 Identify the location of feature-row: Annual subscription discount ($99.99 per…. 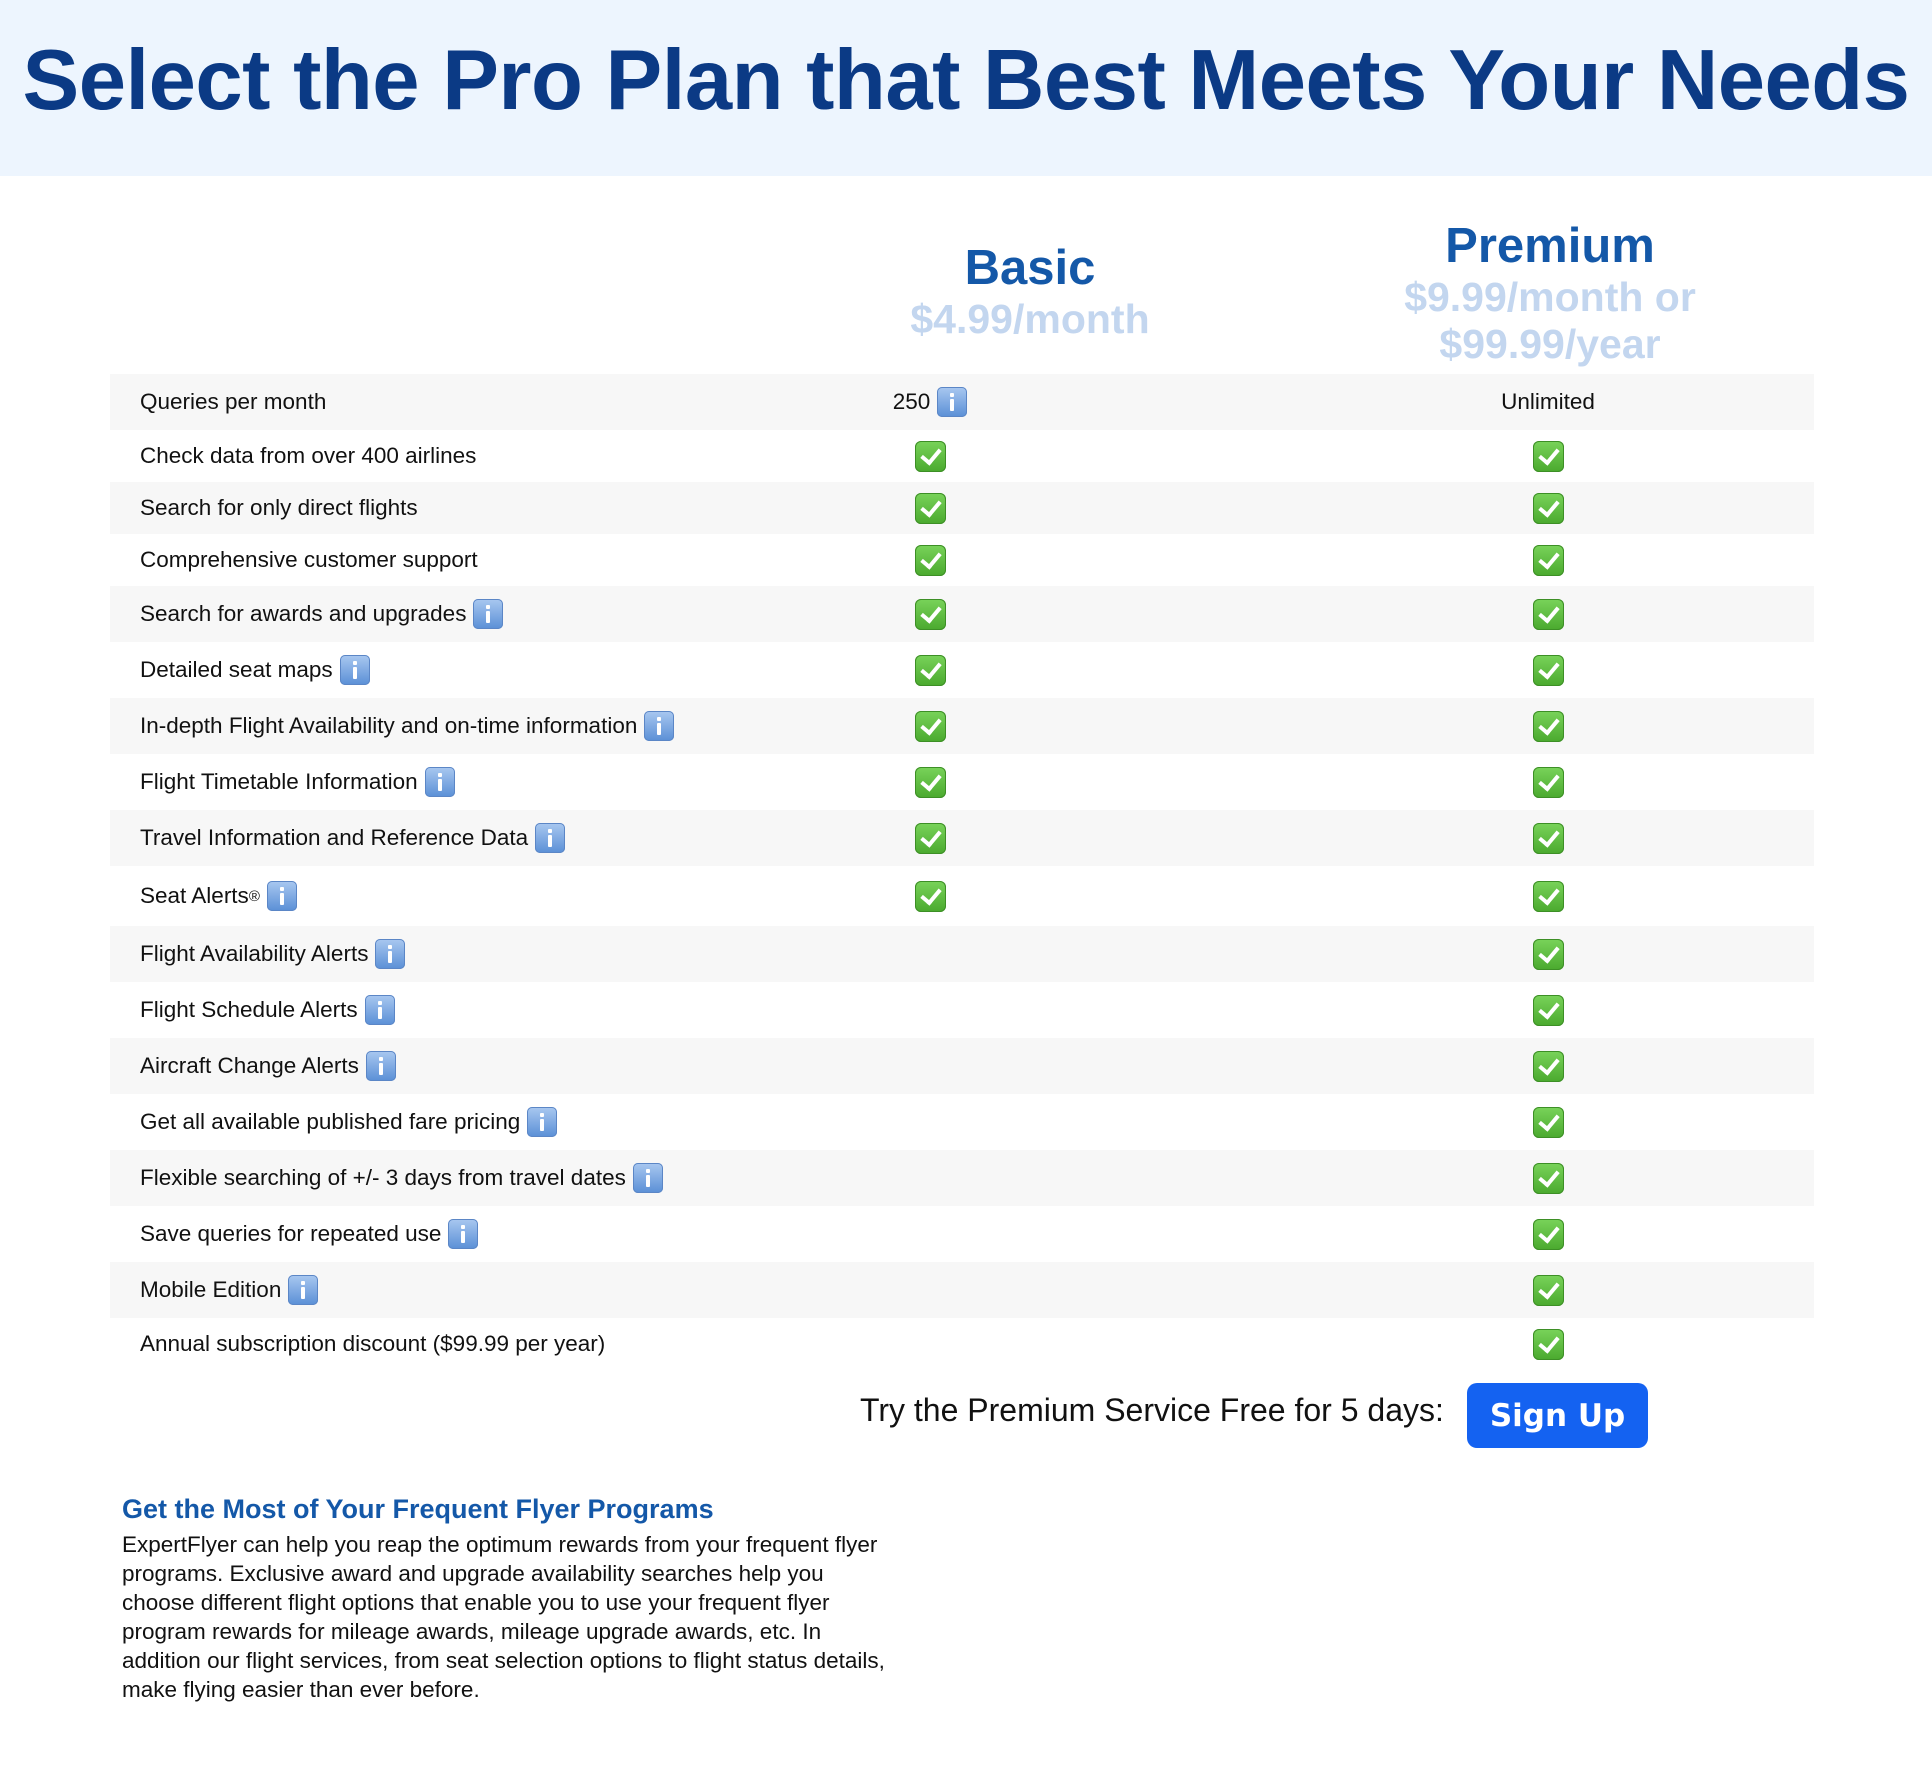
(962, 1344).